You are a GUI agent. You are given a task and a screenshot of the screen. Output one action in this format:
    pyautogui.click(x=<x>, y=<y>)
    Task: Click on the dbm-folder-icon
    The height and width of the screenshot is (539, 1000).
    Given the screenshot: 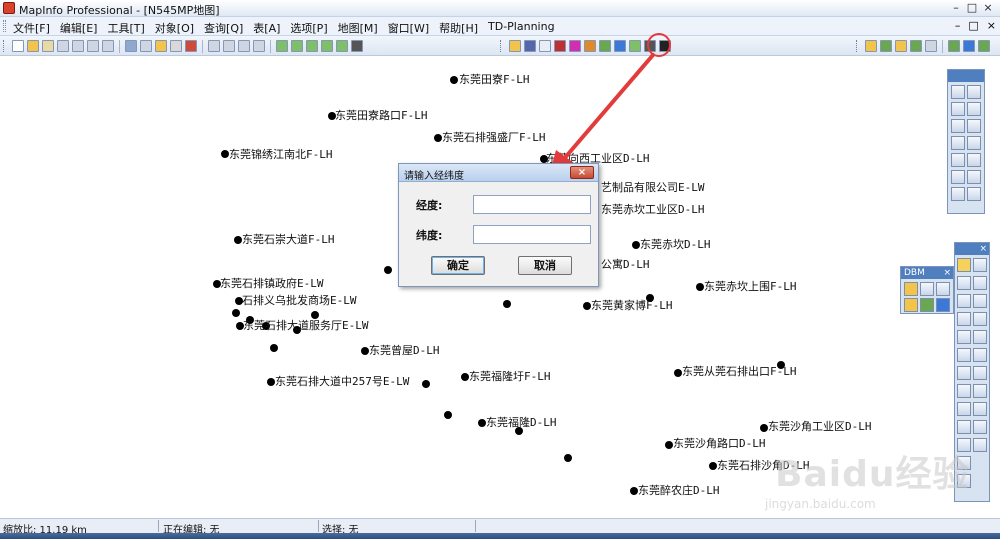 What is the action you would take?
    pyautogui.click(x=911, y=305)
    